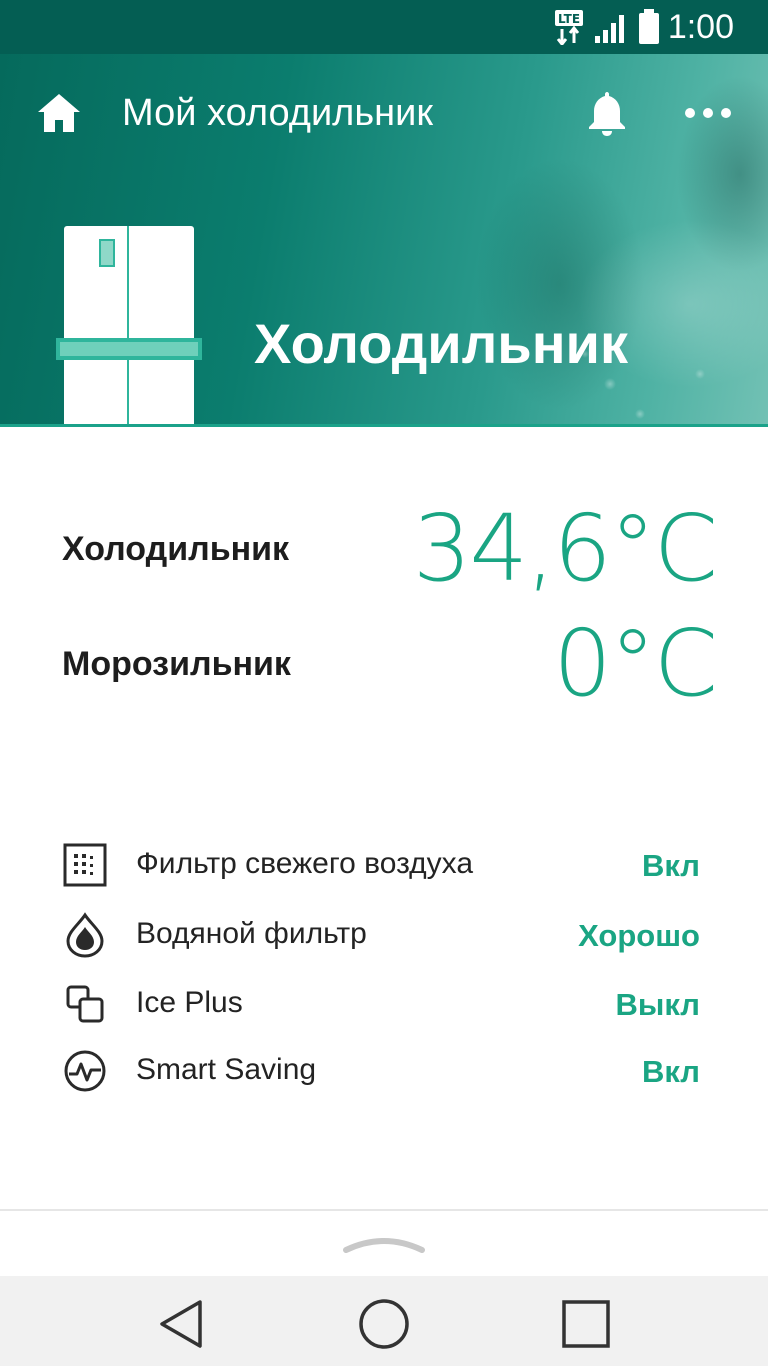 Image resolution: width=768 pixels, height=1366 pixels. I want to click on recents-icon, so click(586, 1324).